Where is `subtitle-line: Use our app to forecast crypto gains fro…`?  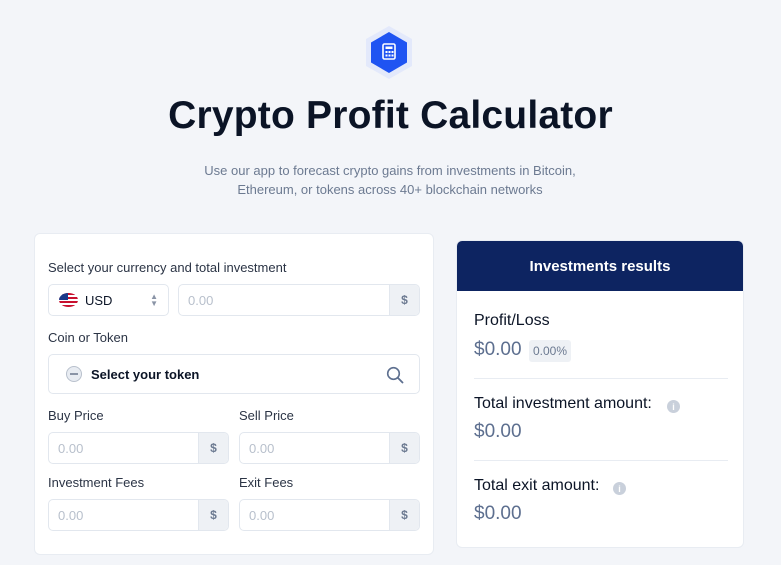 subtitle-line: Use our app to forecast crypto gains fro… is located at coordinates (390, 170).